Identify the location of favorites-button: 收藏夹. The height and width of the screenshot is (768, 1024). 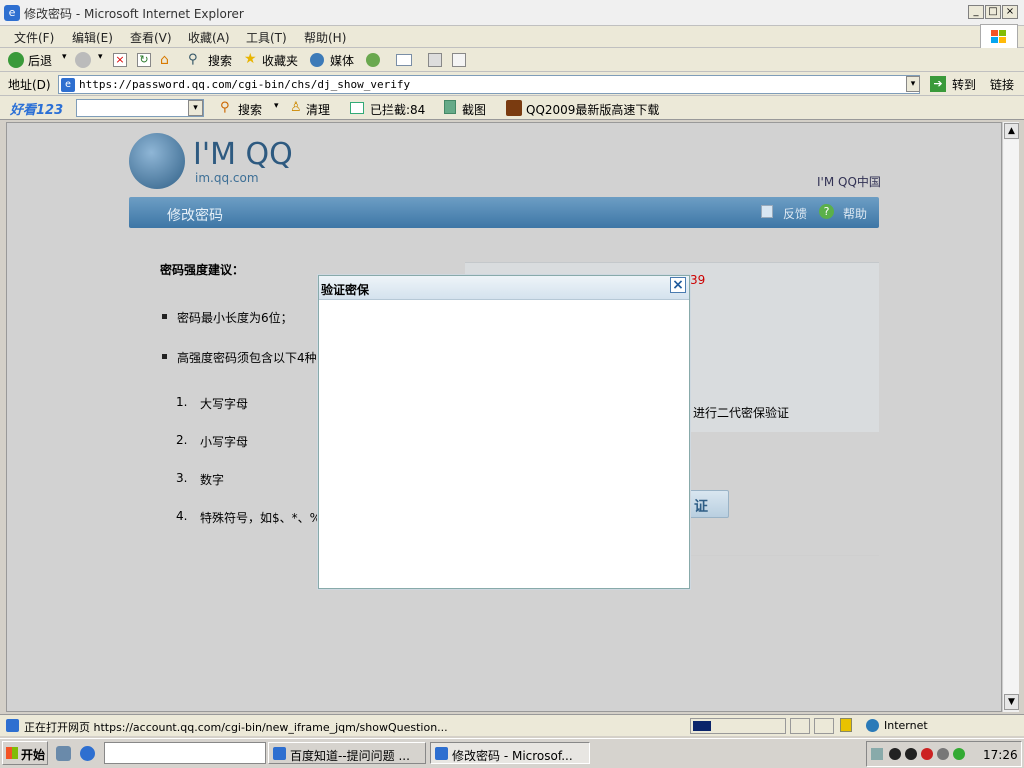
(280, 60).